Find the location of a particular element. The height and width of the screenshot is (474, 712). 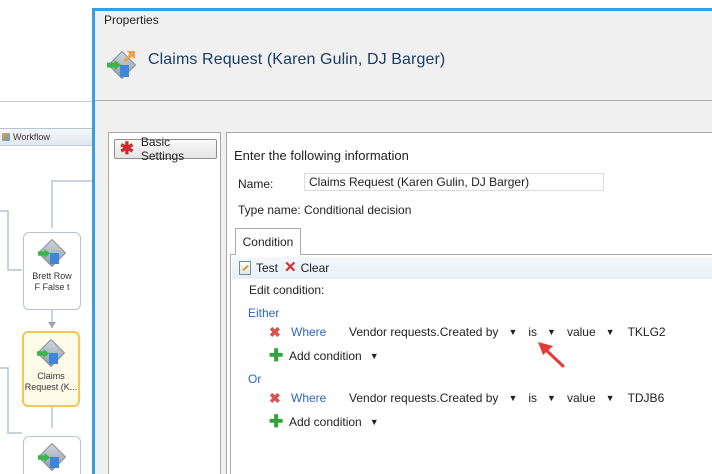

node-label: Claims is located at coordinates (51, 376).